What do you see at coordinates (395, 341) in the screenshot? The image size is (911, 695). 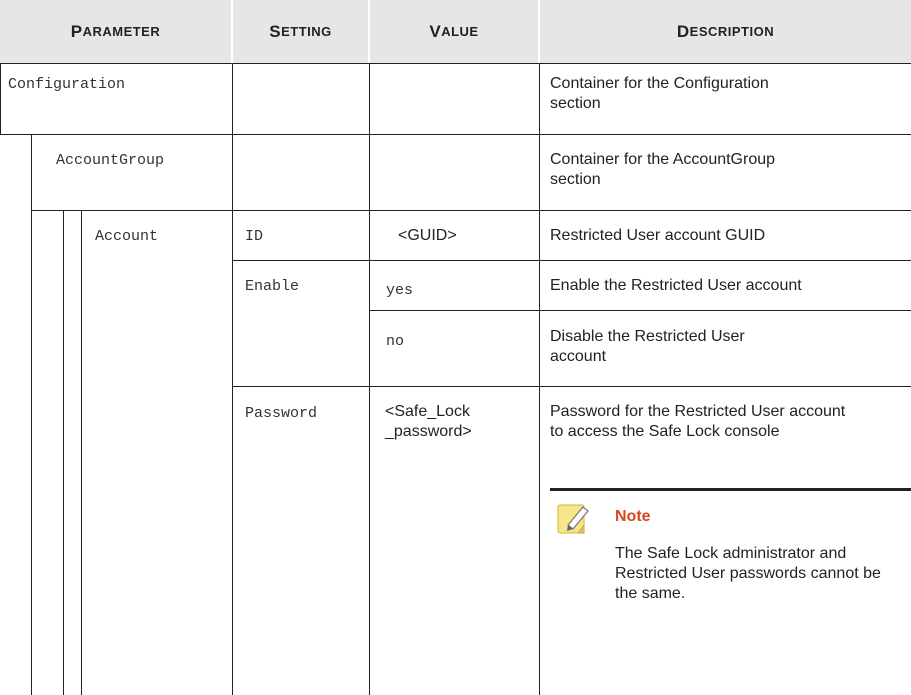 I see `value-enable-no: no` at bounding box center [395, 341].